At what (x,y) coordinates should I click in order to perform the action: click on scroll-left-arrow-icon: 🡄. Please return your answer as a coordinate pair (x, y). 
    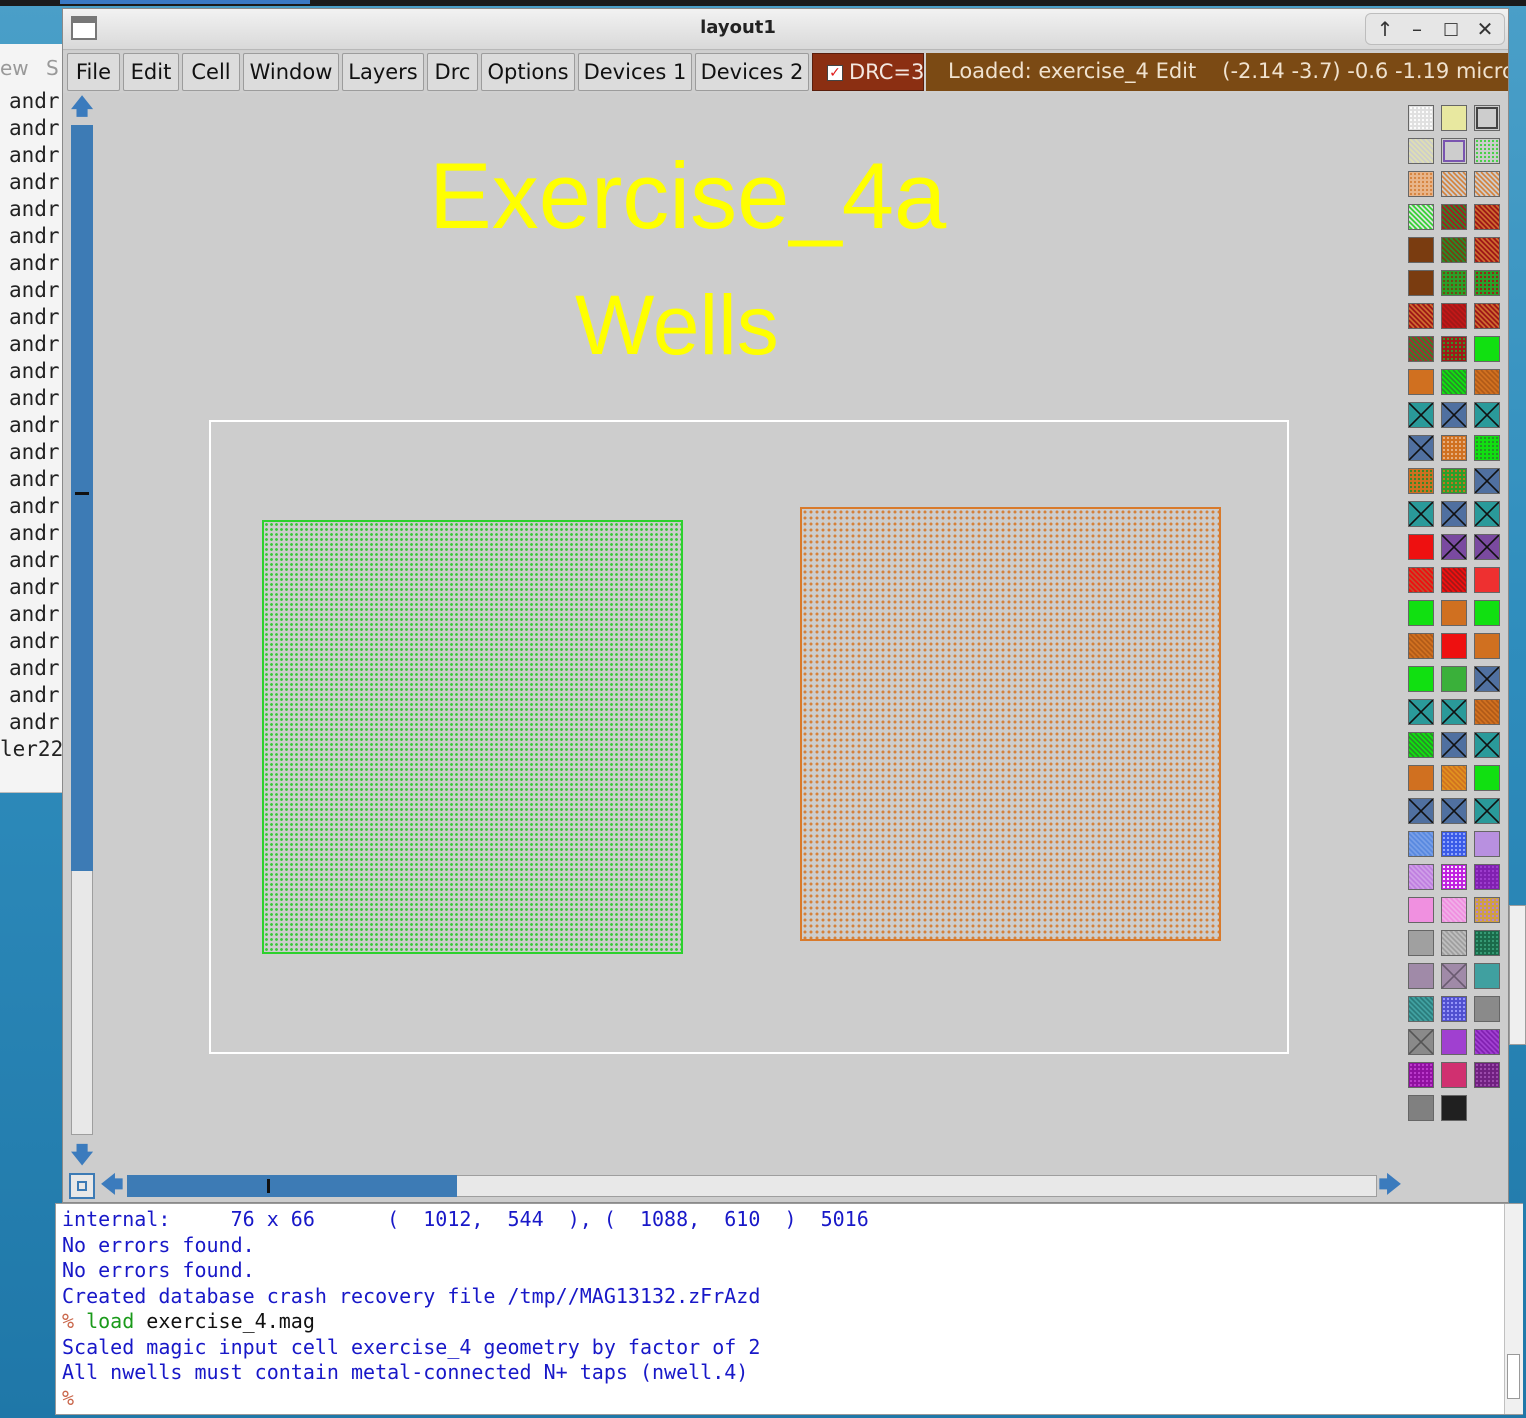
    Looking at the image, I should click on (112, 1186).